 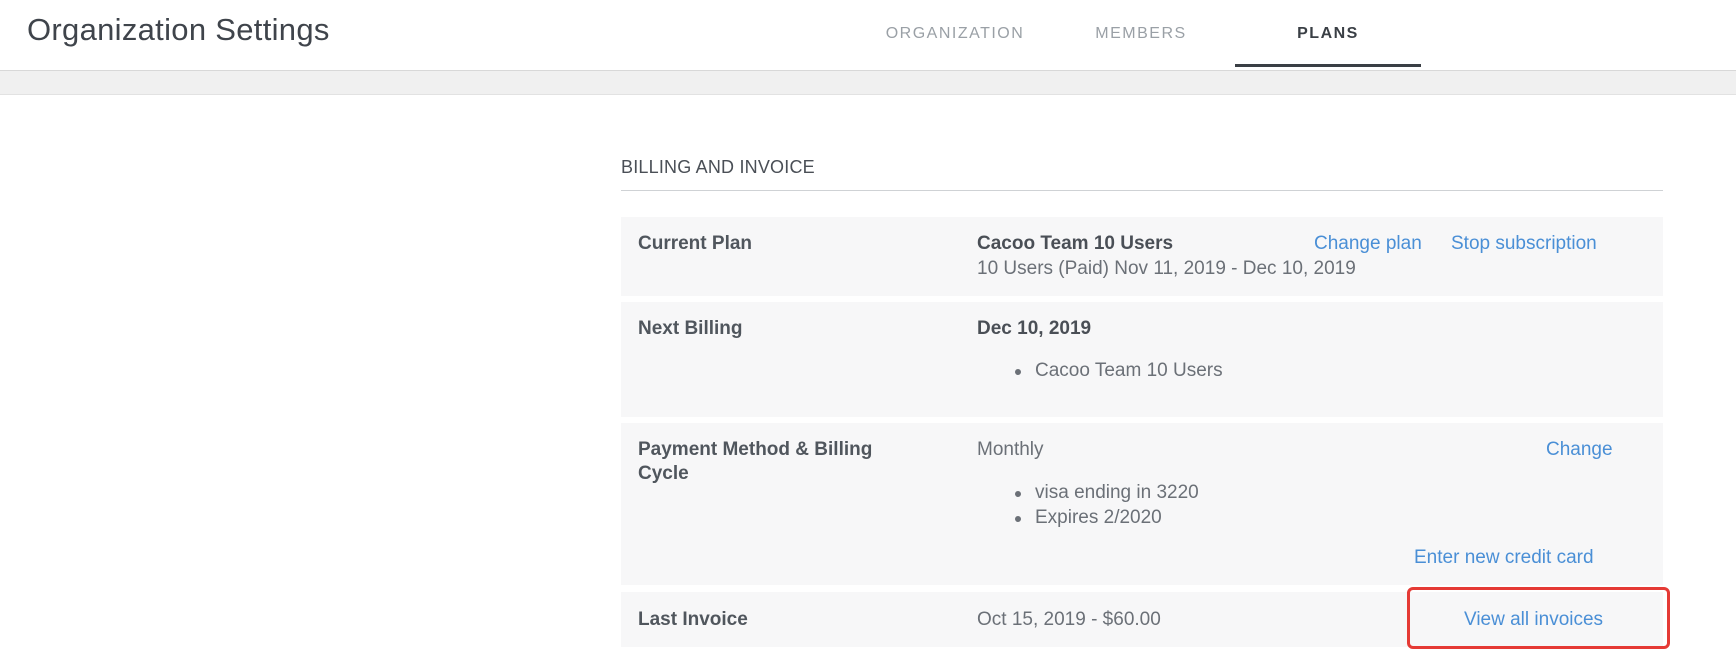 What do you see at coordinates (1105, 492) in the screenshot?
I see `list-item: visa ending in 3220` at bounding box center [1105, 492].